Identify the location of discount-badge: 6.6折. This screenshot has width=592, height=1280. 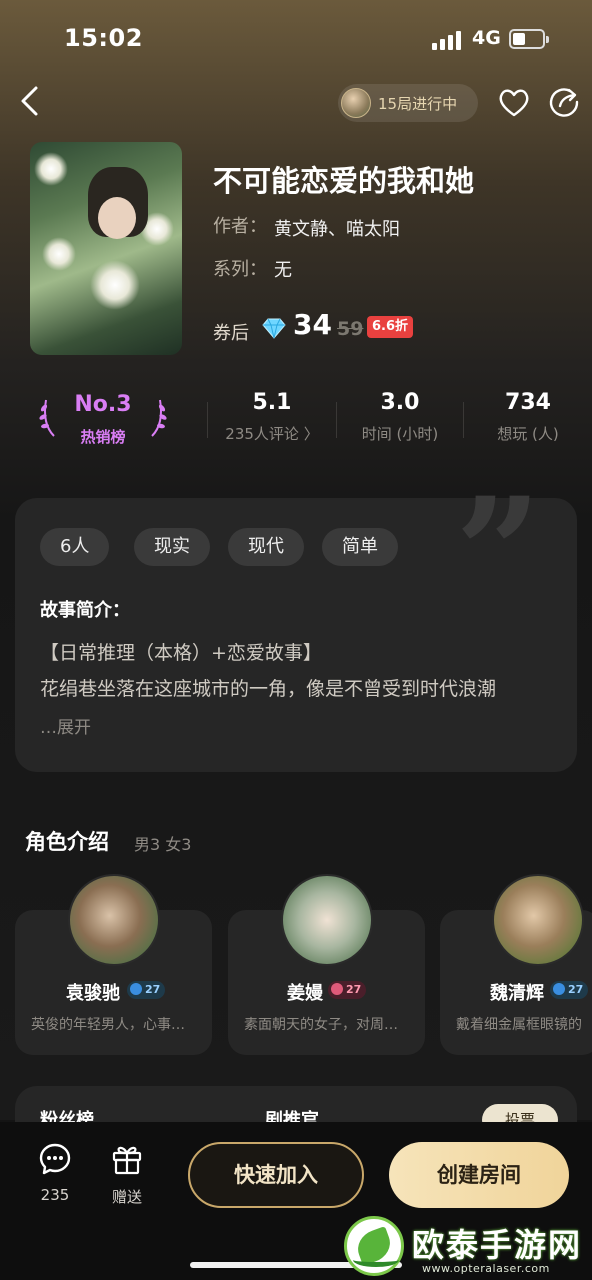
(390, 327).